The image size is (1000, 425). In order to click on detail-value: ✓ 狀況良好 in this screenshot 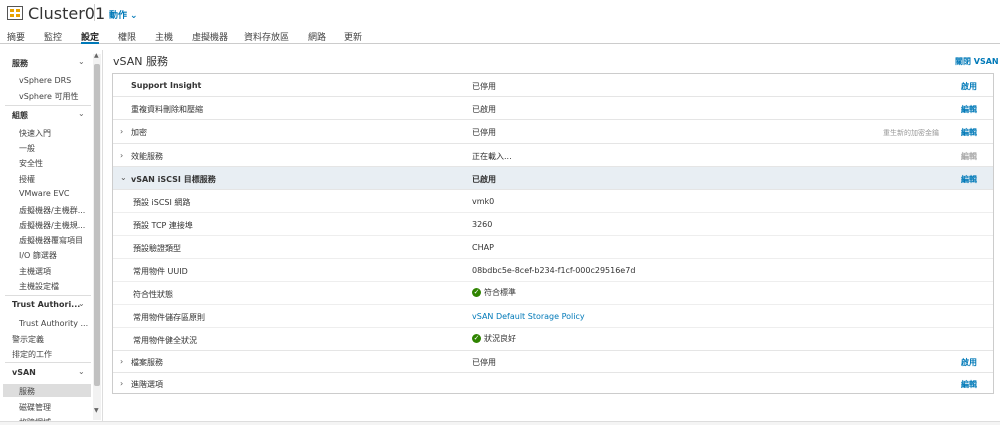, I will do `click(494, 338)`.